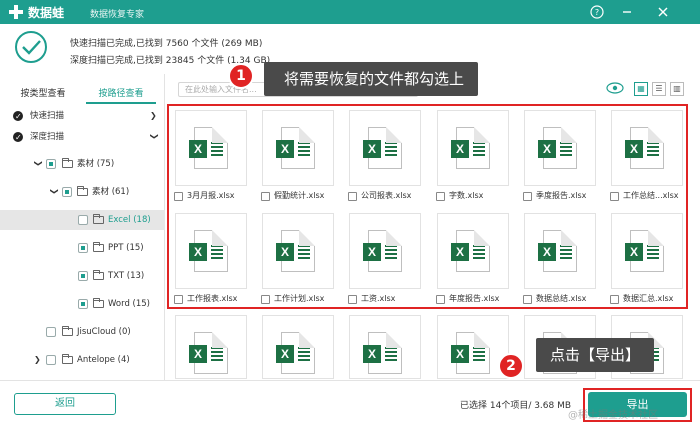 Image resolution: width=700 pixels, height=427 pixels. I want to click on grid-view-icon: ▦, so click(641, 89).